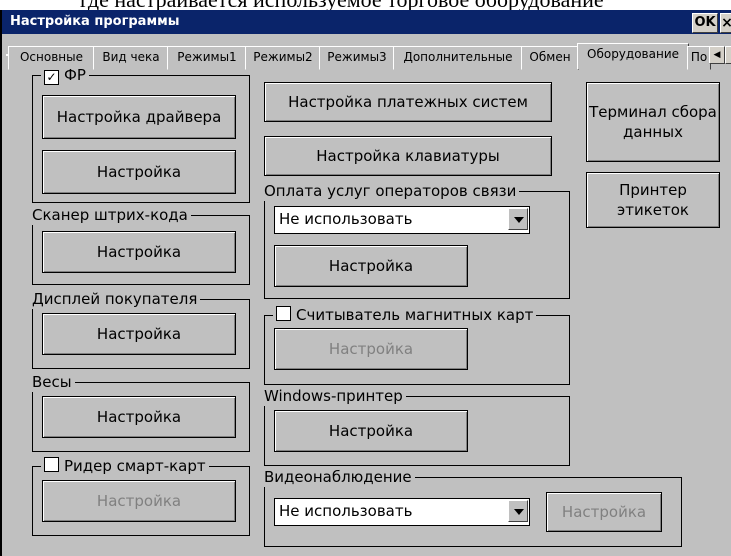 This screenshot has height=556, width=731. Describe the element at coordinates (131, 58) in the screenshot. I see `tab-receipt-view: Вид чека` at that location.